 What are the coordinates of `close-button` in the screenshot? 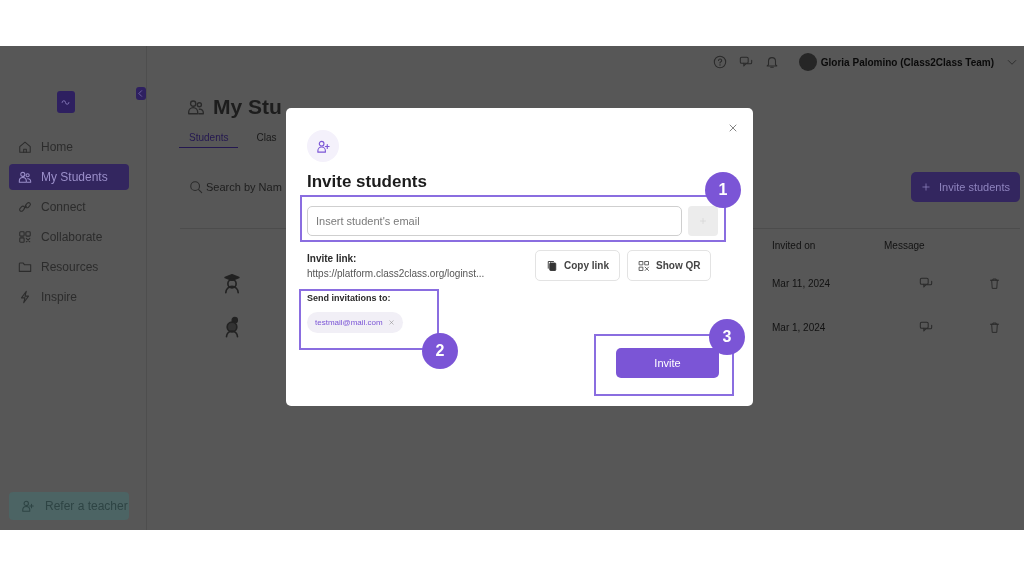 It's located at (733, 128).